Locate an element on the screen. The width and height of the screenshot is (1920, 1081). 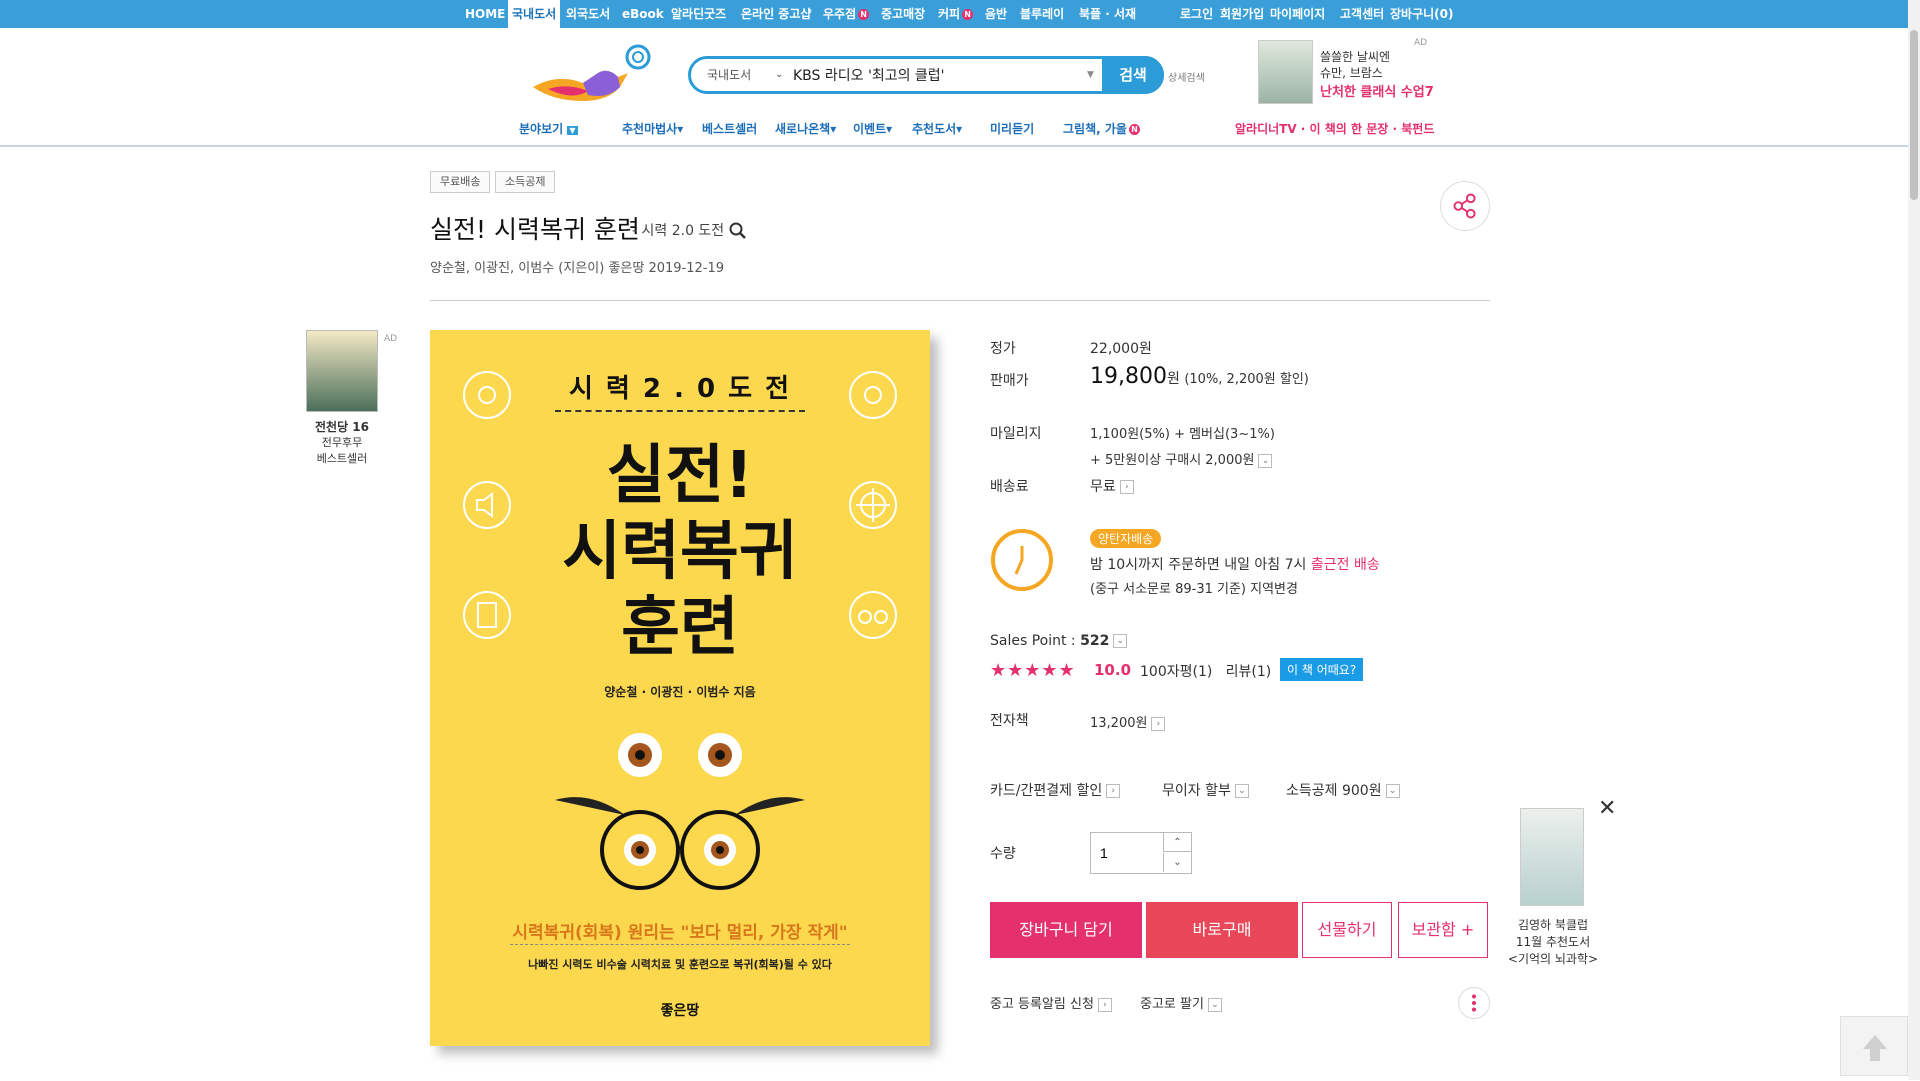
float-ad-line: <기억의 뇌과학> is located at coordinates (1553, 958).